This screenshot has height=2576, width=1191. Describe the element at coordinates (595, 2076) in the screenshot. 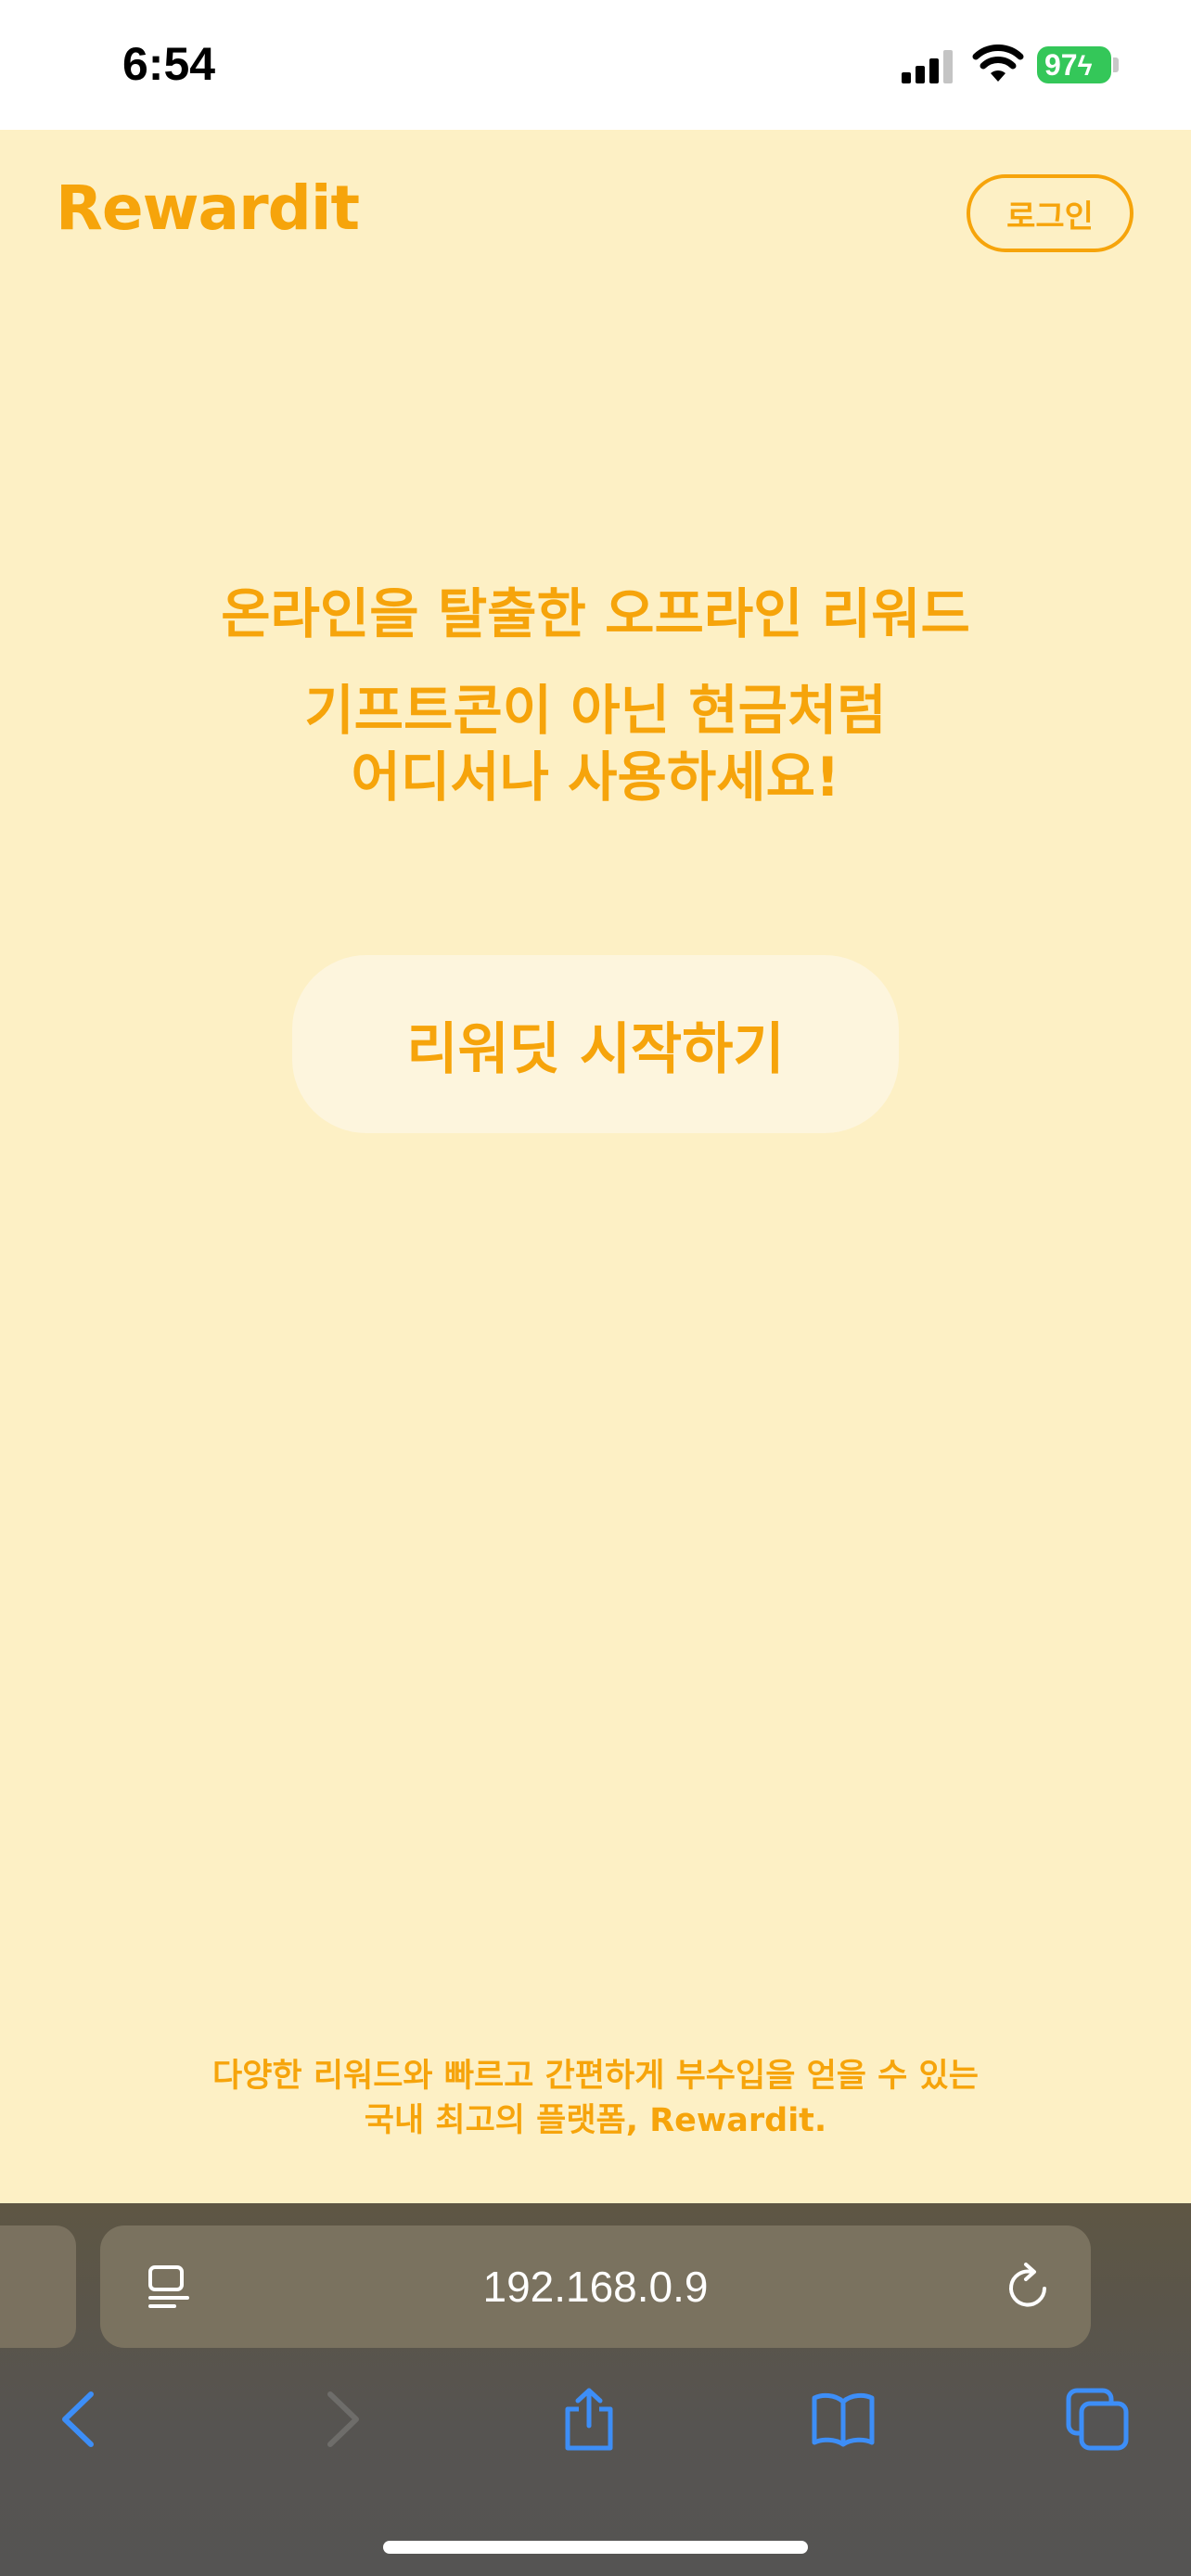

I see `footer-tagline-line1: 다양한 리워드와 빠르고 간편하게 부수입을 얻을 수 있는` at that location.